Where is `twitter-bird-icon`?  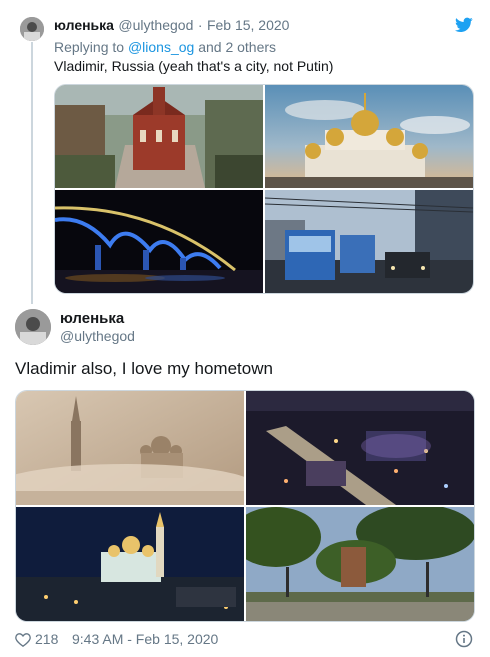
twitter-bird-icon is located at coordinates (464, 25).